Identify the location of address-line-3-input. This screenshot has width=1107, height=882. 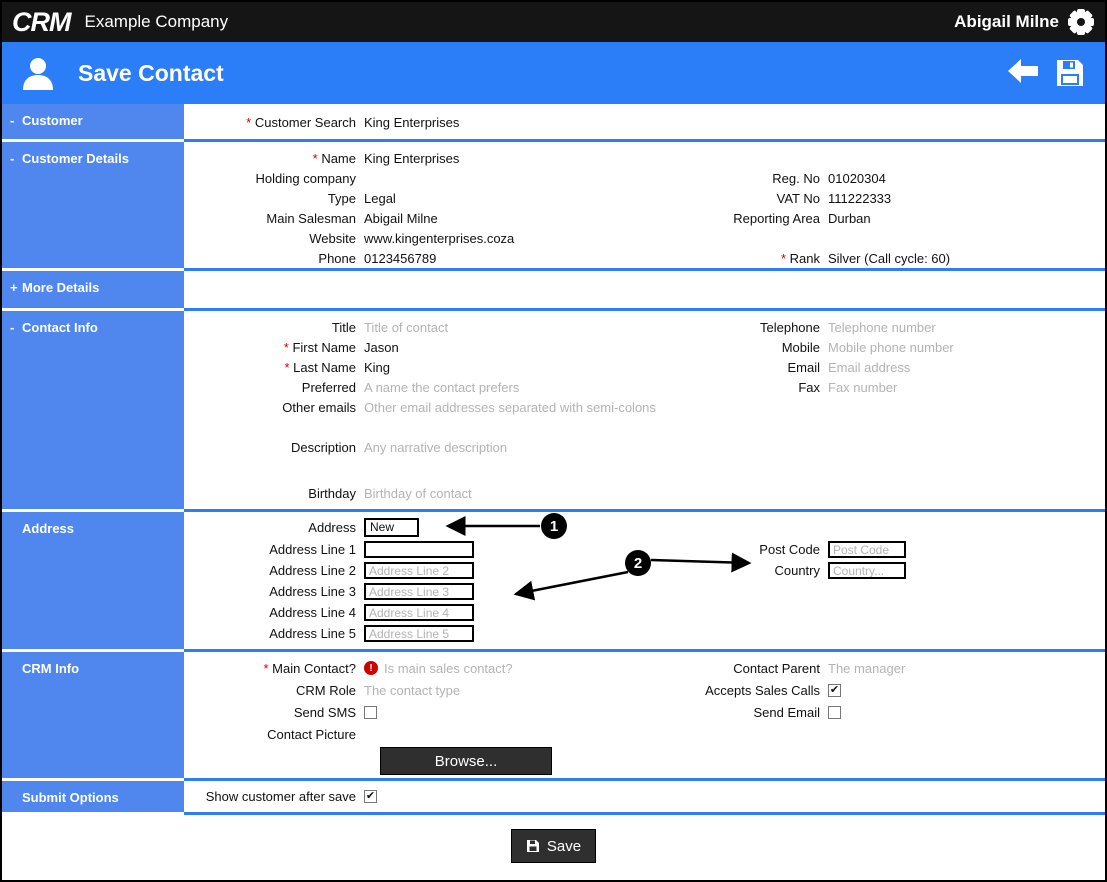
(419, 591).